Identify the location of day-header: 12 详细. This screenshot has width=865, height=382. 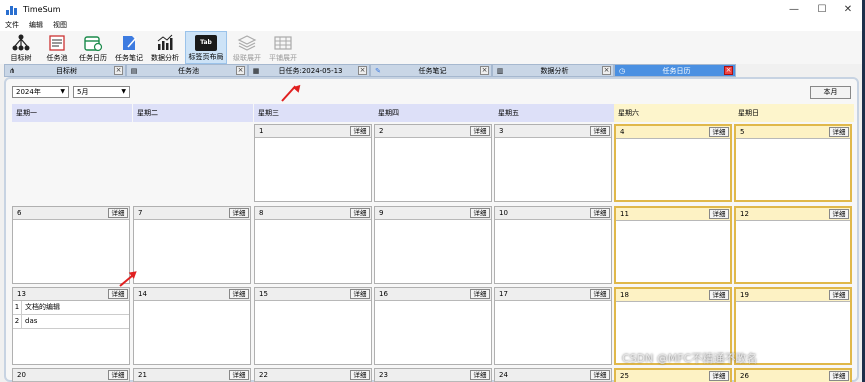
(793, 214).